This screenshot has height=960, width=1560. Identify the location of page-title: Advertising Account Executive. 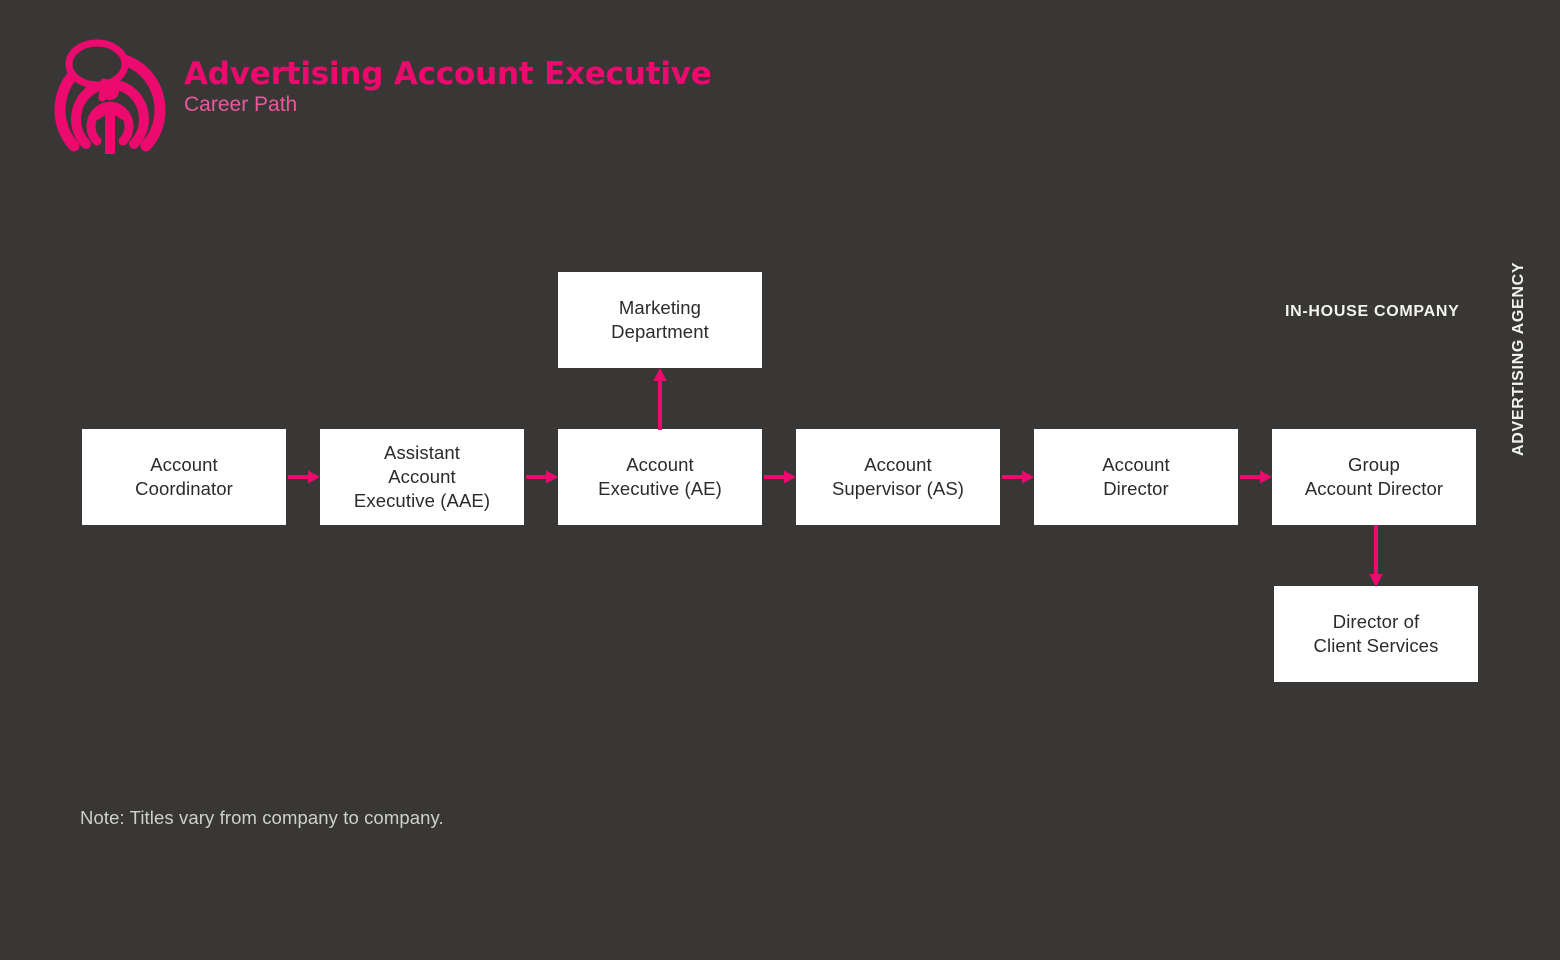
(448, 73).